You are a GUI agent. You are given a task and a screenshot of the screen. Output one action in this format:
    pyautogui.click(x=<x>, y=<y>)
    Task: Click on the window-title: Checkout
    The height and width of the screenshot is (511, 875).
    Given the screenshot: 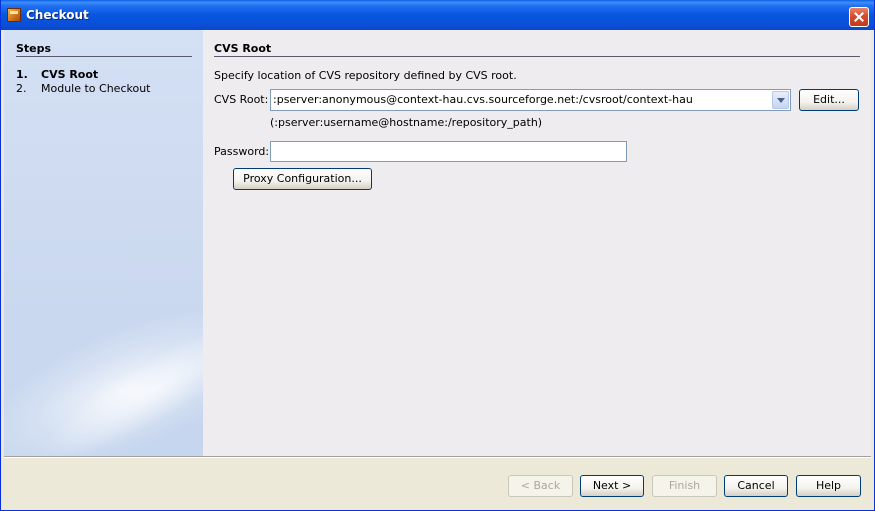 What is the action you would take?
    pyautogui.click(x=57, y=15)
    